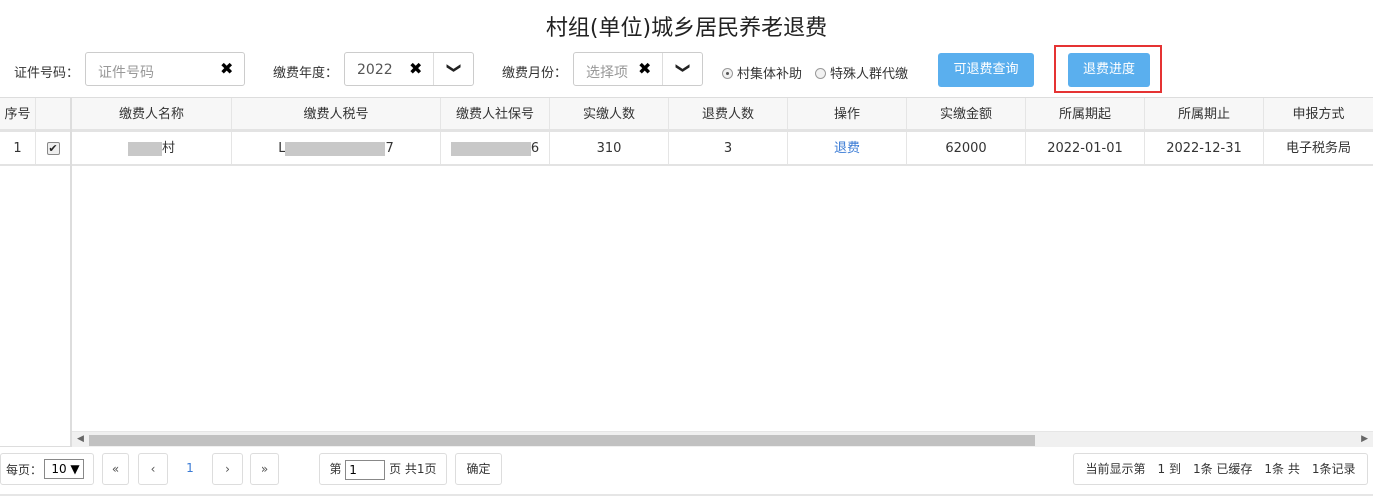 This screenshot has width=1373, height=499. I want to click on per-page-box: 10 ▼, so click(47, 469).